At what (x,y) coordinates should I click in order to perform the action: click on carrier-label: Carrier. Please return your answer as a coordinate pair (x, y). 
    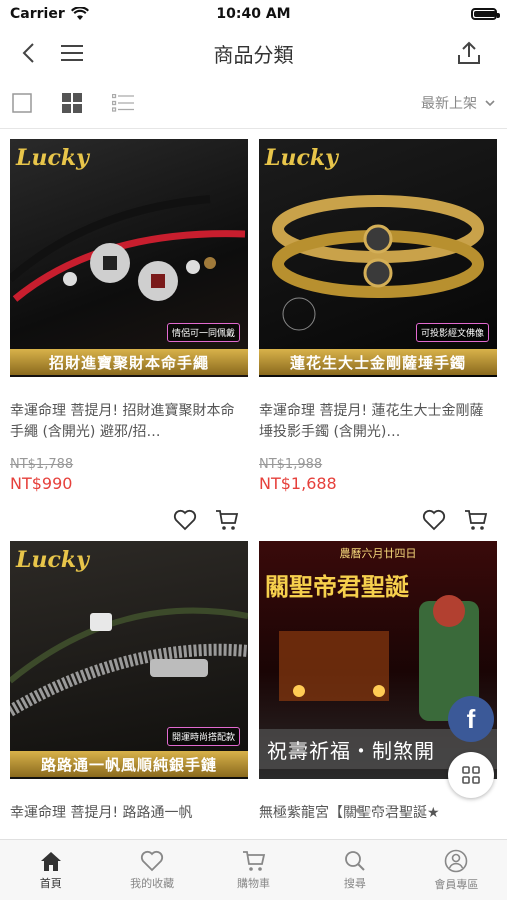
    Looking at the image, I should click on (37, 14).